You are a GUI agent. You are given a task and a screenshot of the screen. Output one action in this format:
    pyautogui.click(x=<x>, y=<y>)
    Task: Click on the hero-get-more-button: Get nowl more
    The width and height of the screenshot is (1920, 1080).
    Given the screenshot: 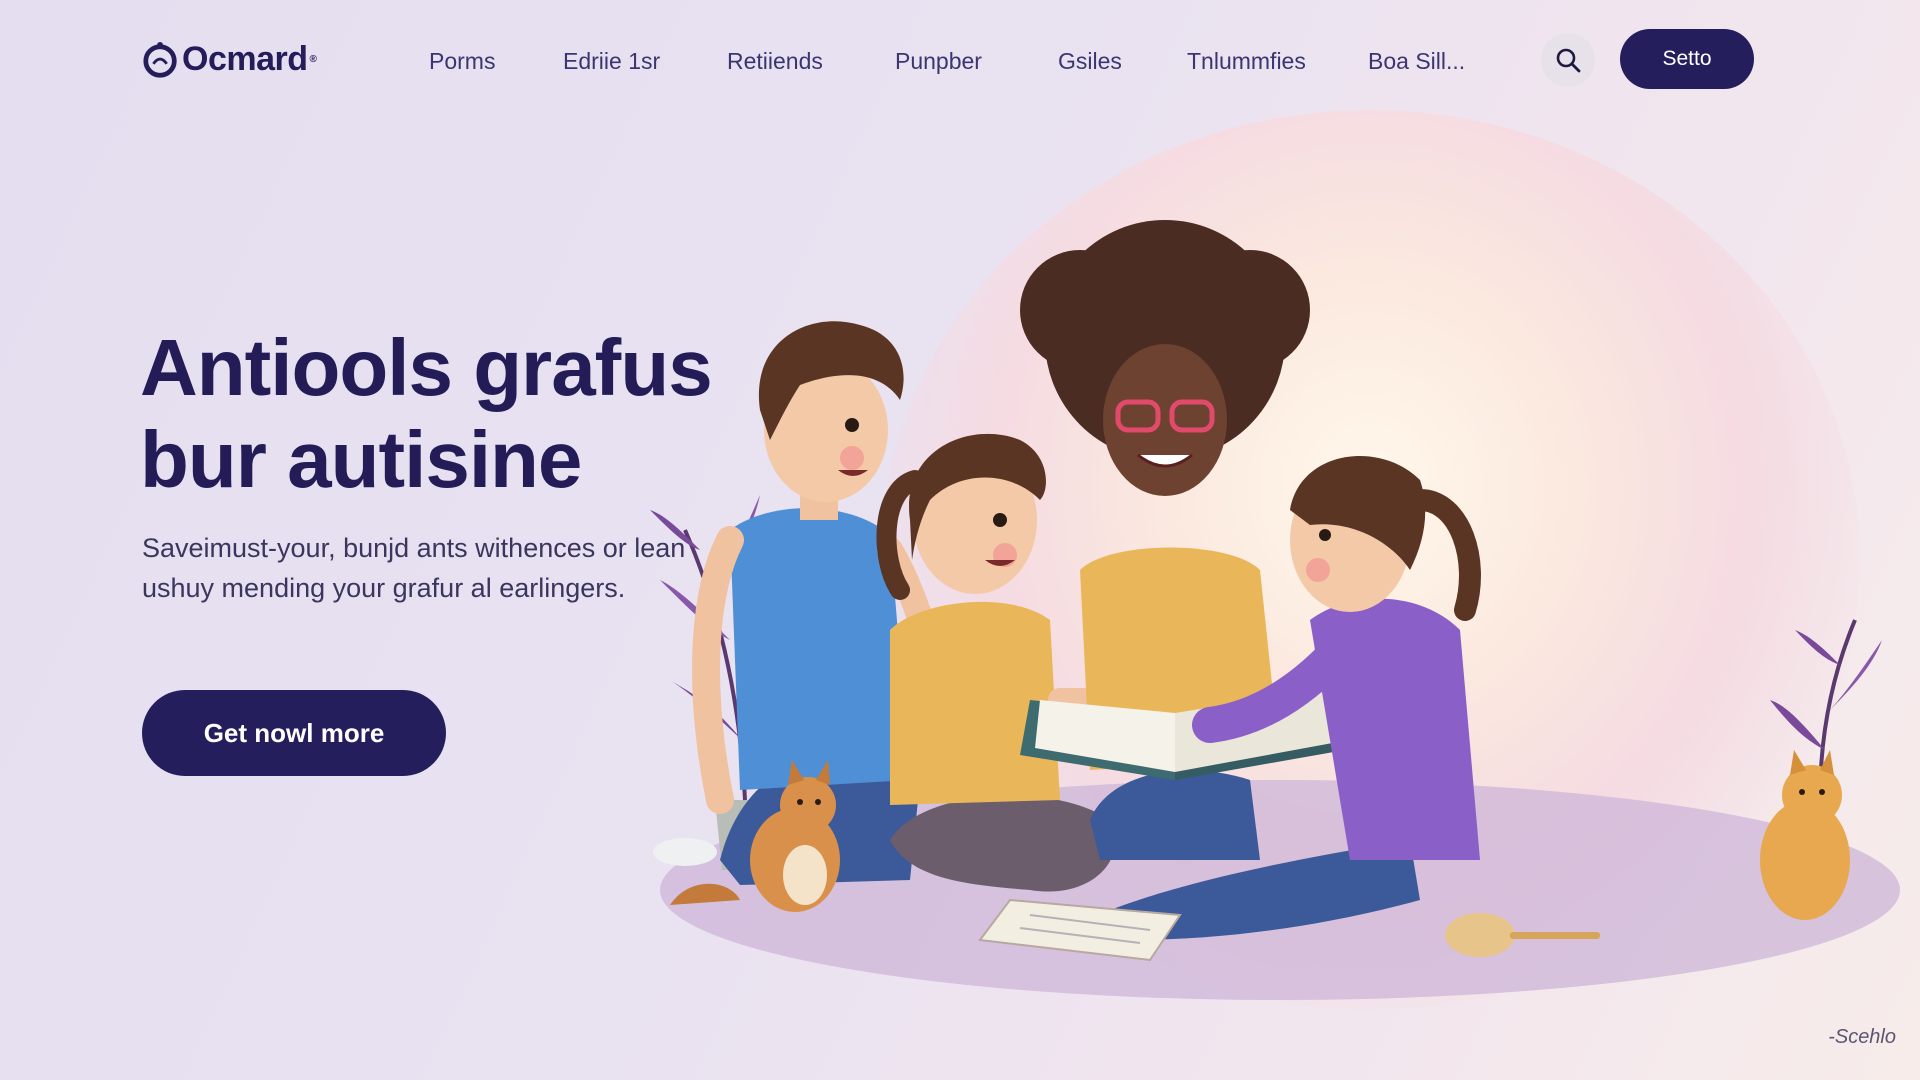 What is the action you would take?
    pyautogui.click(x=294, y=733)
    